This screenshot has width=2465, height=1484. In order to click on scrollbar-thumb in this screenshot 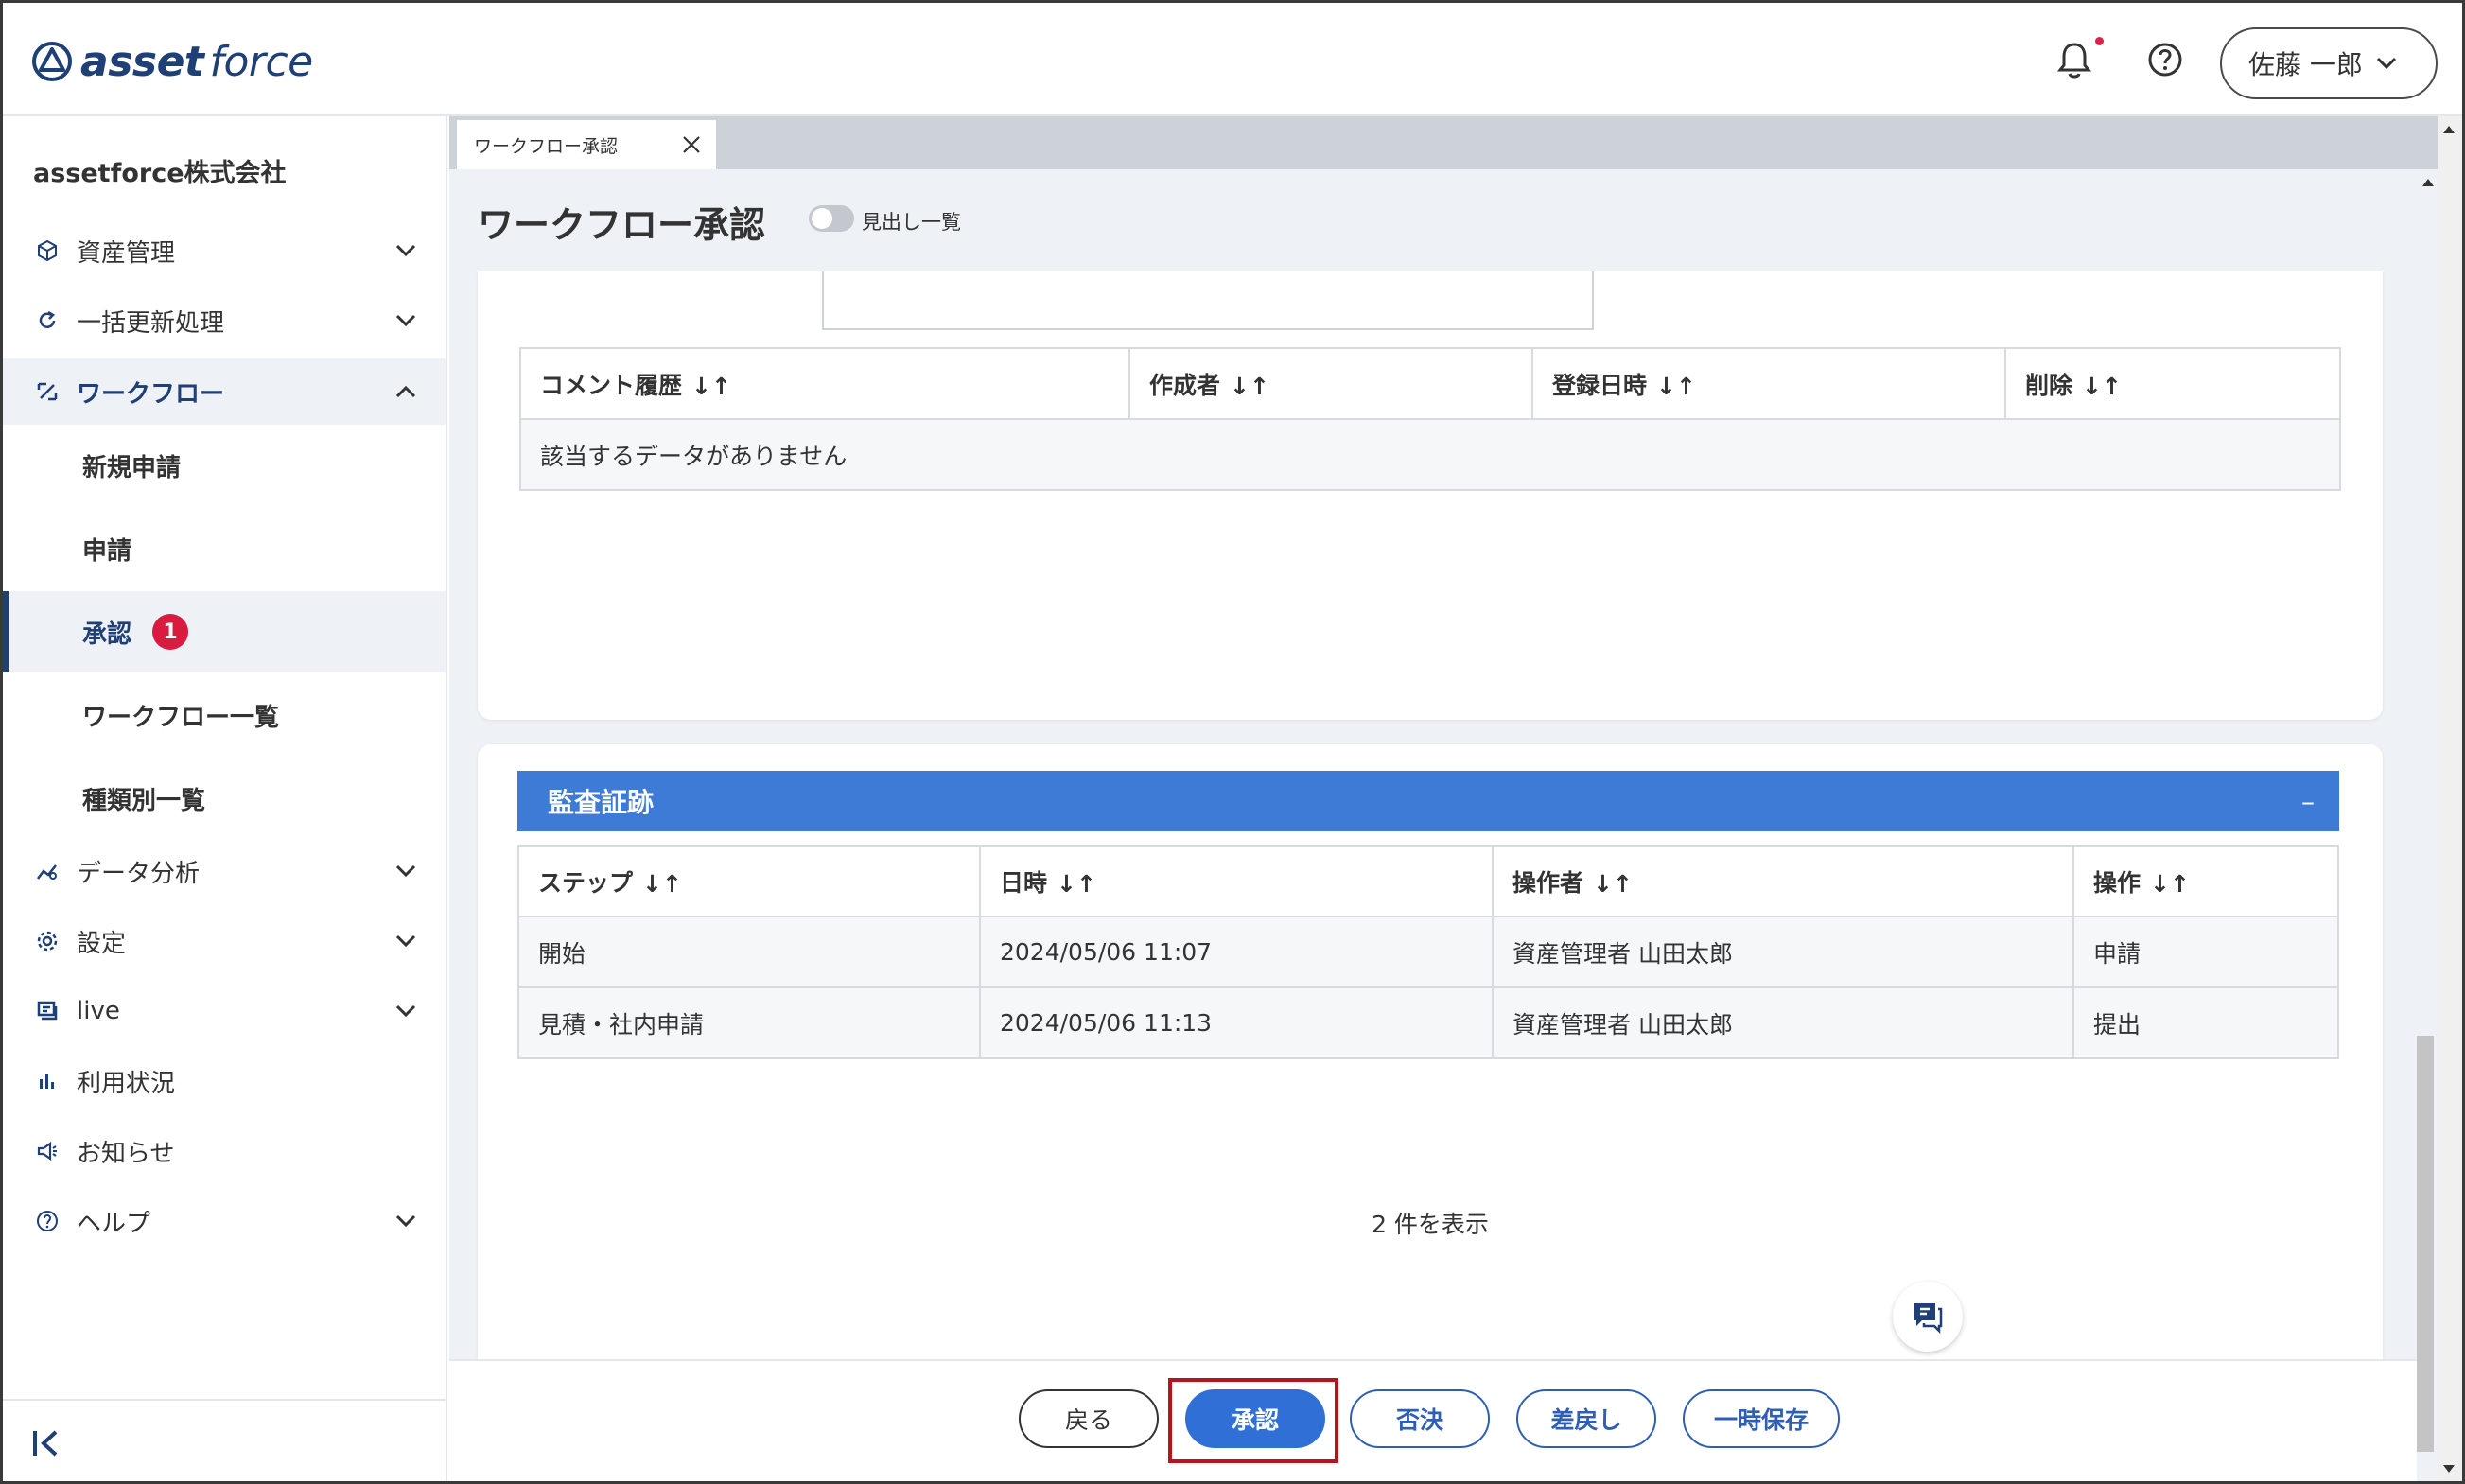, I will do `click(2425, 1244)`.